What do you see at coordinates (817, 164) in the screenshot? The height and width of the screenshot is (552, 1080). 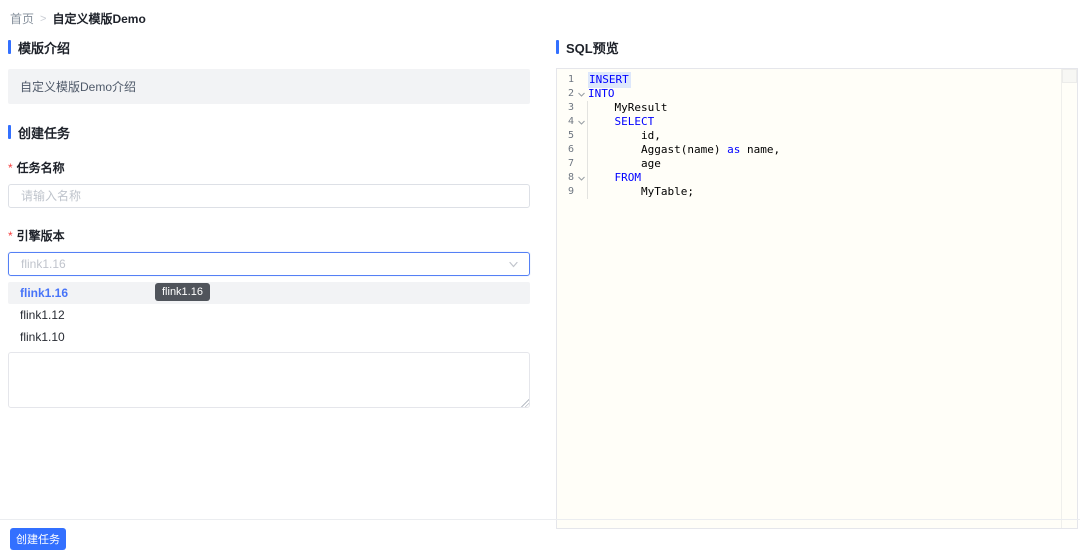 I see `code-line: 7 age` at bounding box center [817, 164].